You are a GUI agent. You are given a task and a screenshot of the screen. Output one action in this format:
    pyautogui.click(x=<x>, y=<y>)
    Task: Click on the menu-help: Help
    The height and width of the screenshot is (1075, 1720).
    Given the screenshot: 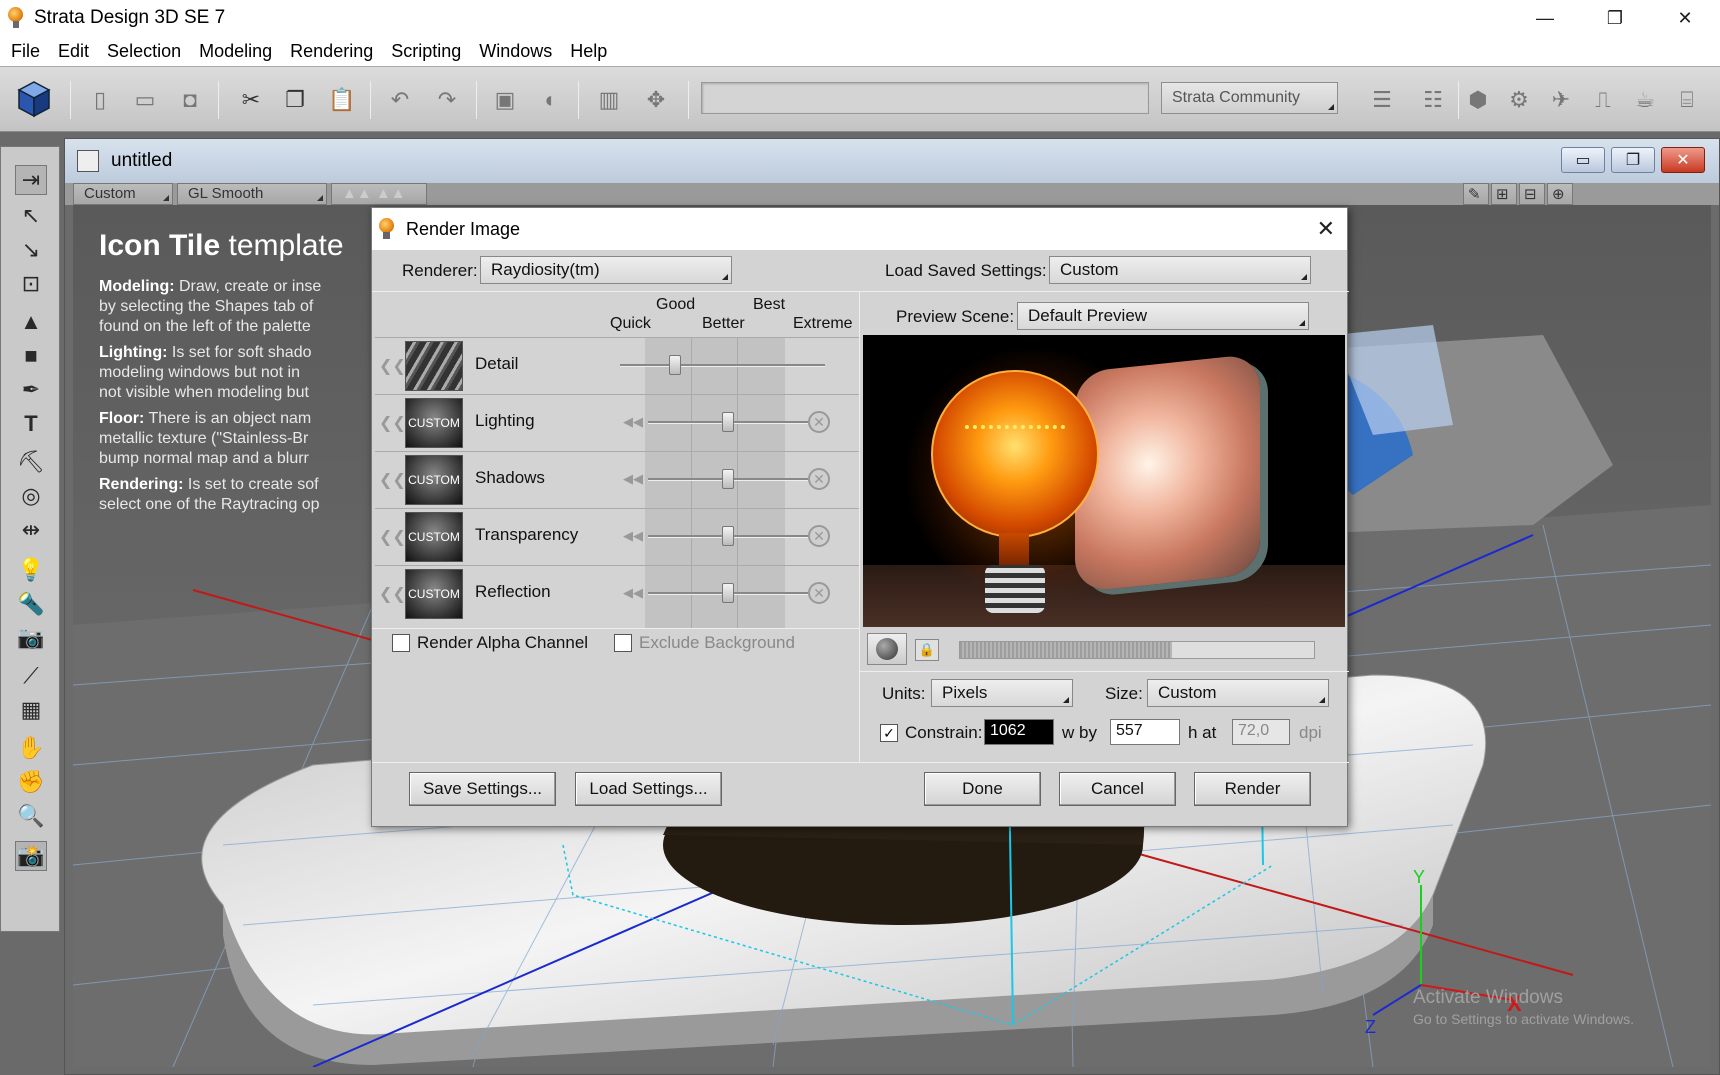 What is the action you would take?
    pyautogui.click(x=588, y=51)
    